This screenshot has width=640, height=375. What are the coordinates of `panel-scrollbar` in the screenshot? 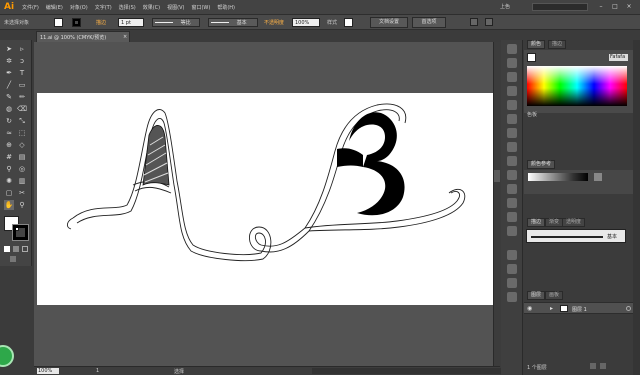 It's located at (636, 207).